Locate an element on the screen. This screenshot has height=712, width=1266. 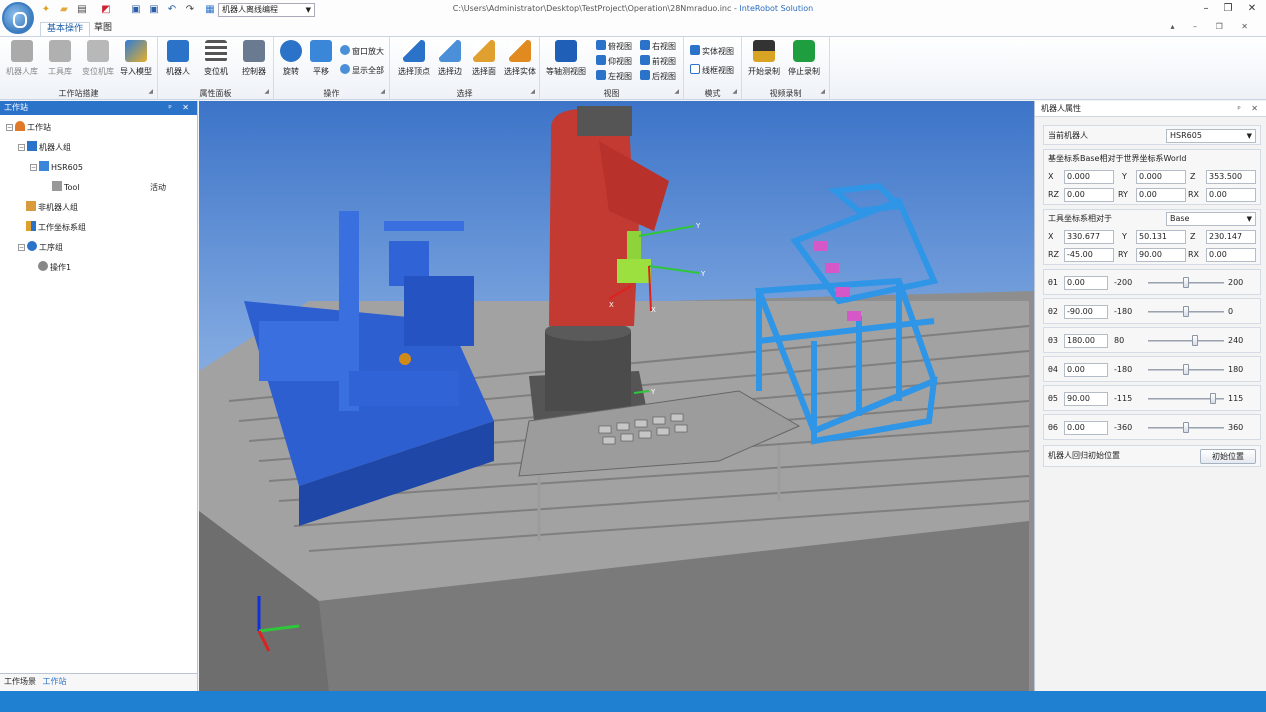
top-view-label: 俯视图 is located at coordinates (620, 46).